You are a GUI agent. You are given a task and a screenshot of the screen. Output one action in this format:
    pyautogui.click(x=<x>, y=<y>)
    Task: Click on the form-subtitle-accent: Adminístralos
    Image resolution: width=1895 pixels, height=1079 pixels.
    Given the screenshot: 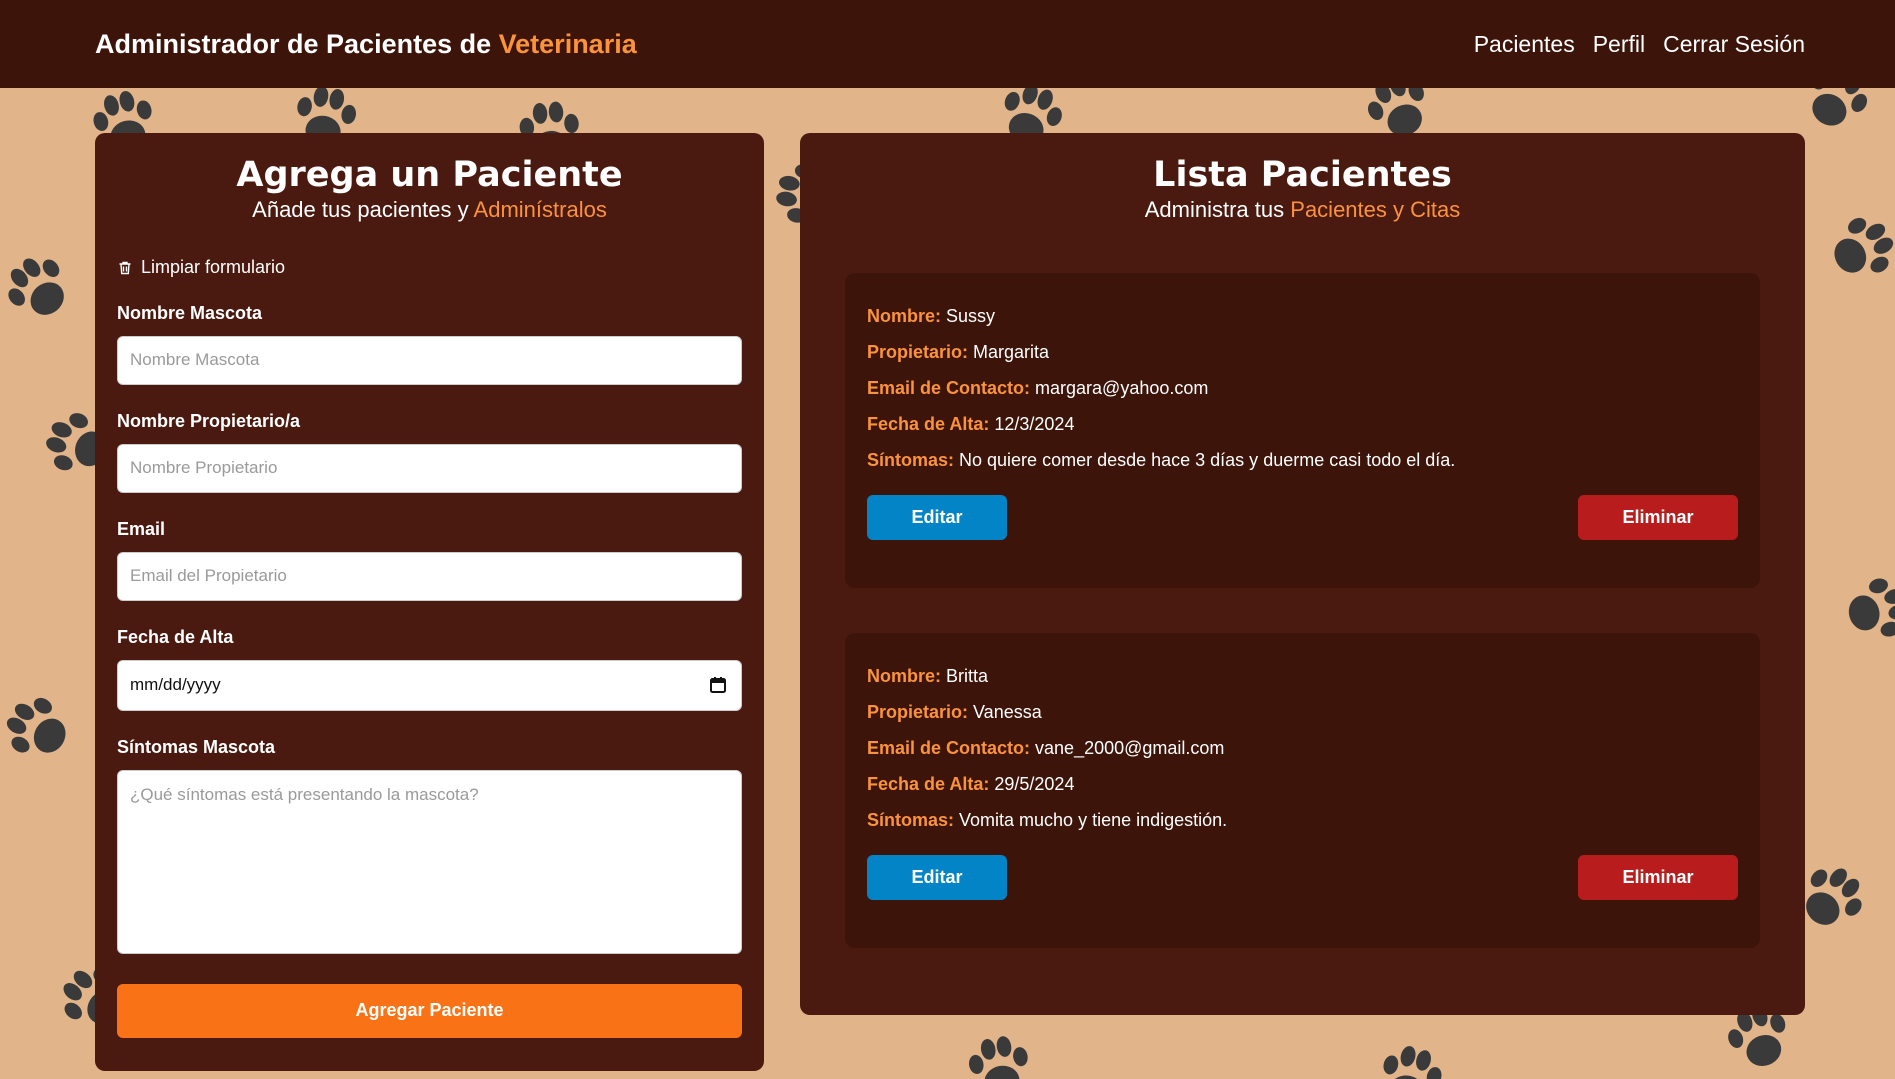 What is the action you would take?
    pyautogui.click(x=540, y=209)
    